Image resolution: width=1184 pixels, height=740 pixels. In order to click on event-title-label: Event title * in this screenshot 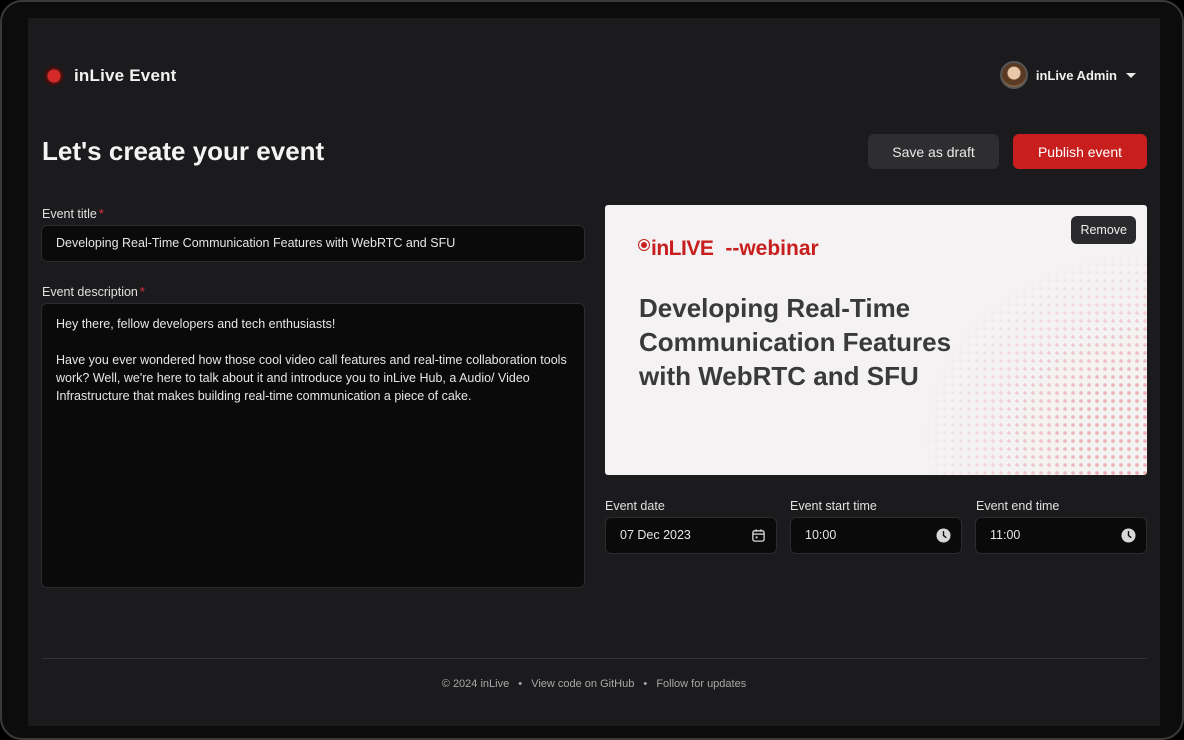, I will do `click(73, 214)`.